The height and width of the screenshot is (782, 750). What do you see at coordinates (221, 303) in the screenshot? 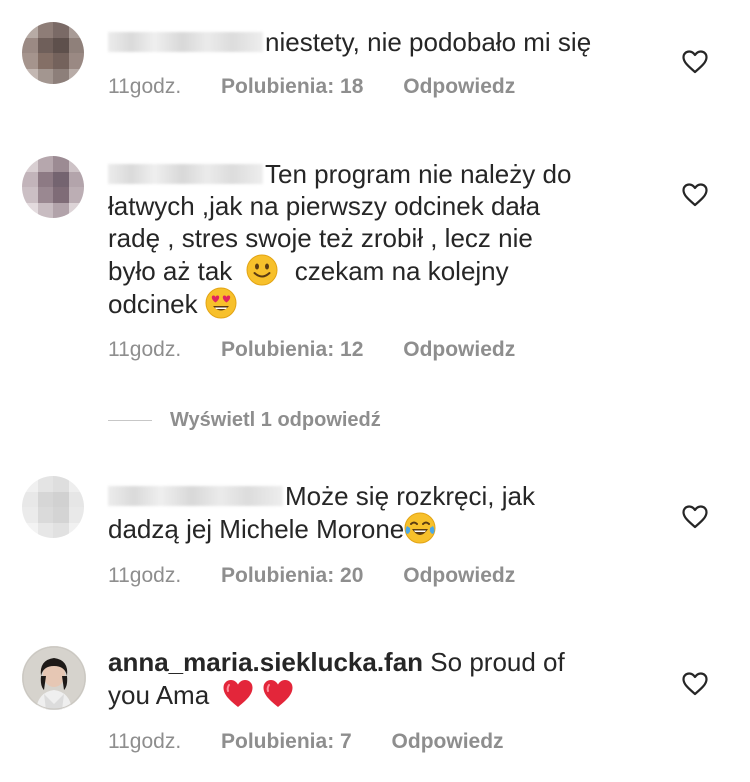
I see `heart-eyes-emoji` at bounding box center [221, 303].